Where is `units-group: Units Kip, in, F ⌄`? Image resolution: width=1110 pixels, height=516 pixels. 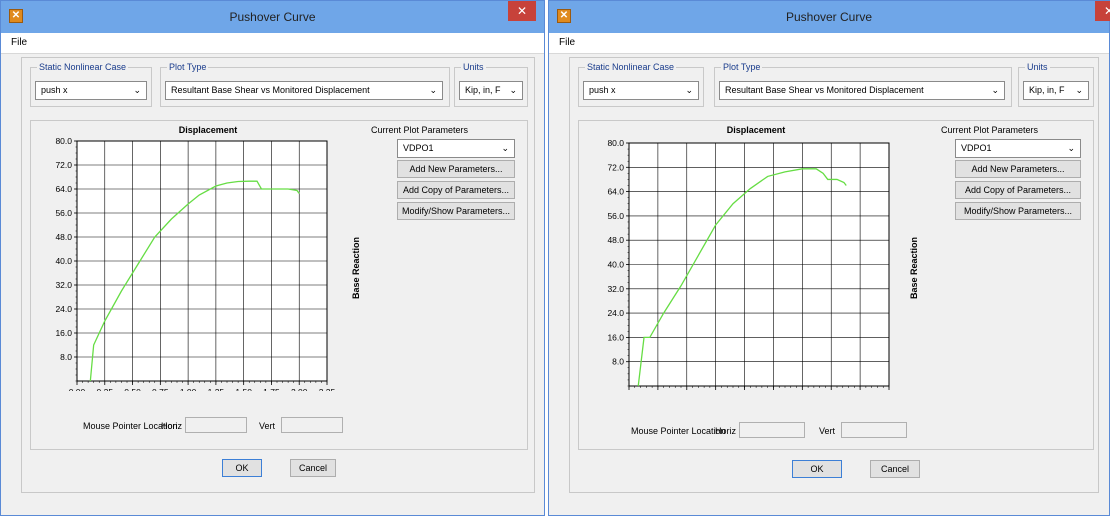
units-group: Units Kip, in, F ⌄ is located at coordinates (1056, 84).